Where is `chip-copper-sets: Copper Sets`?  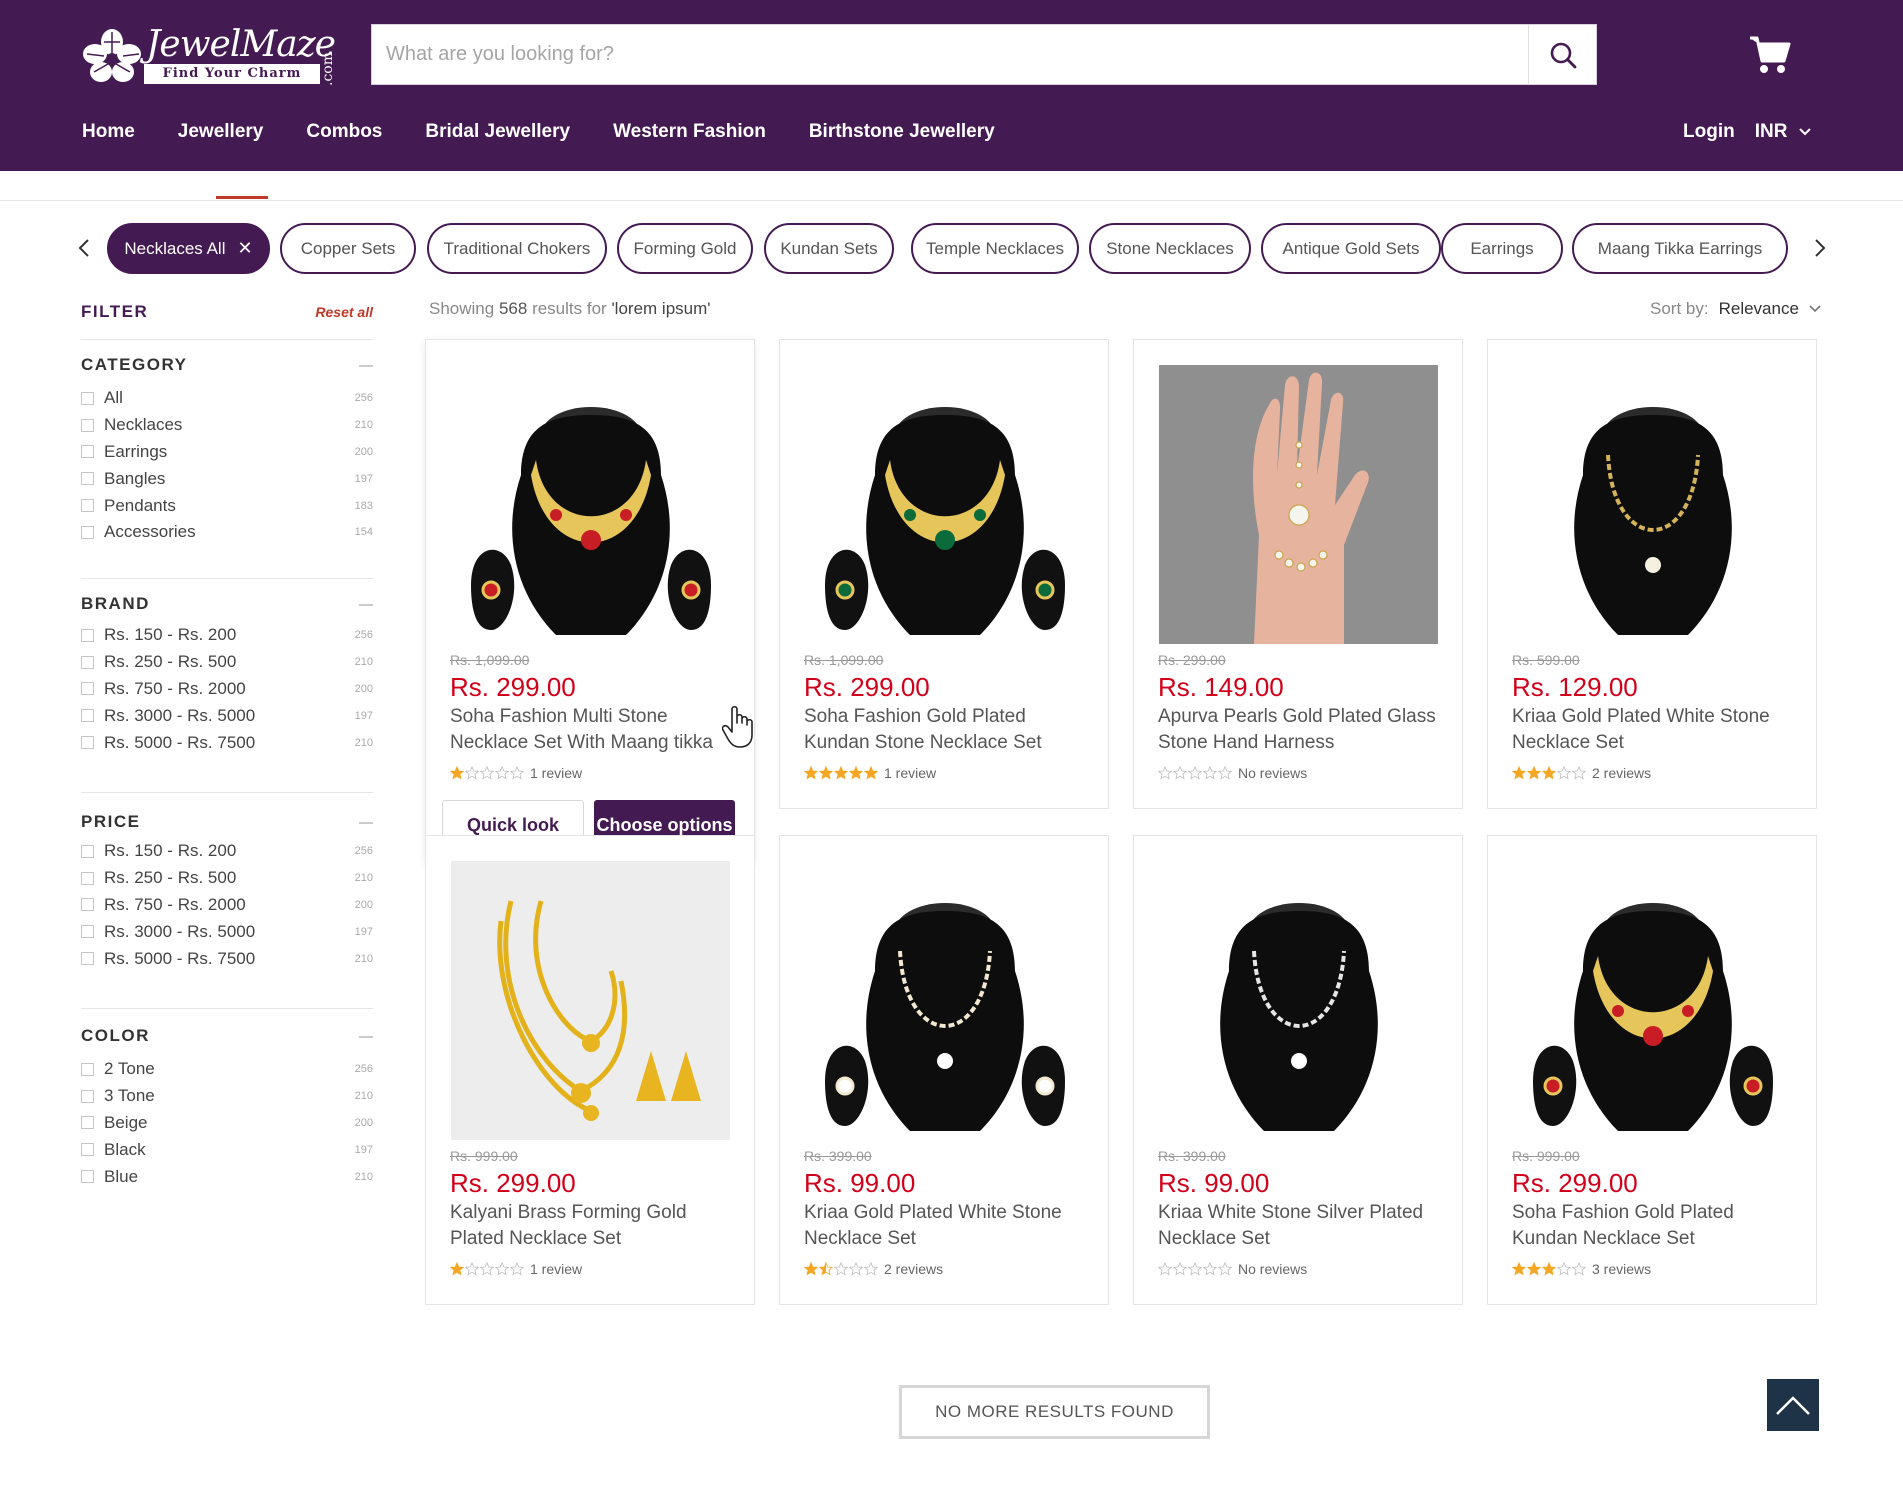
chip-copper-sets: Copper Sets is located at coordinates (348, 248).